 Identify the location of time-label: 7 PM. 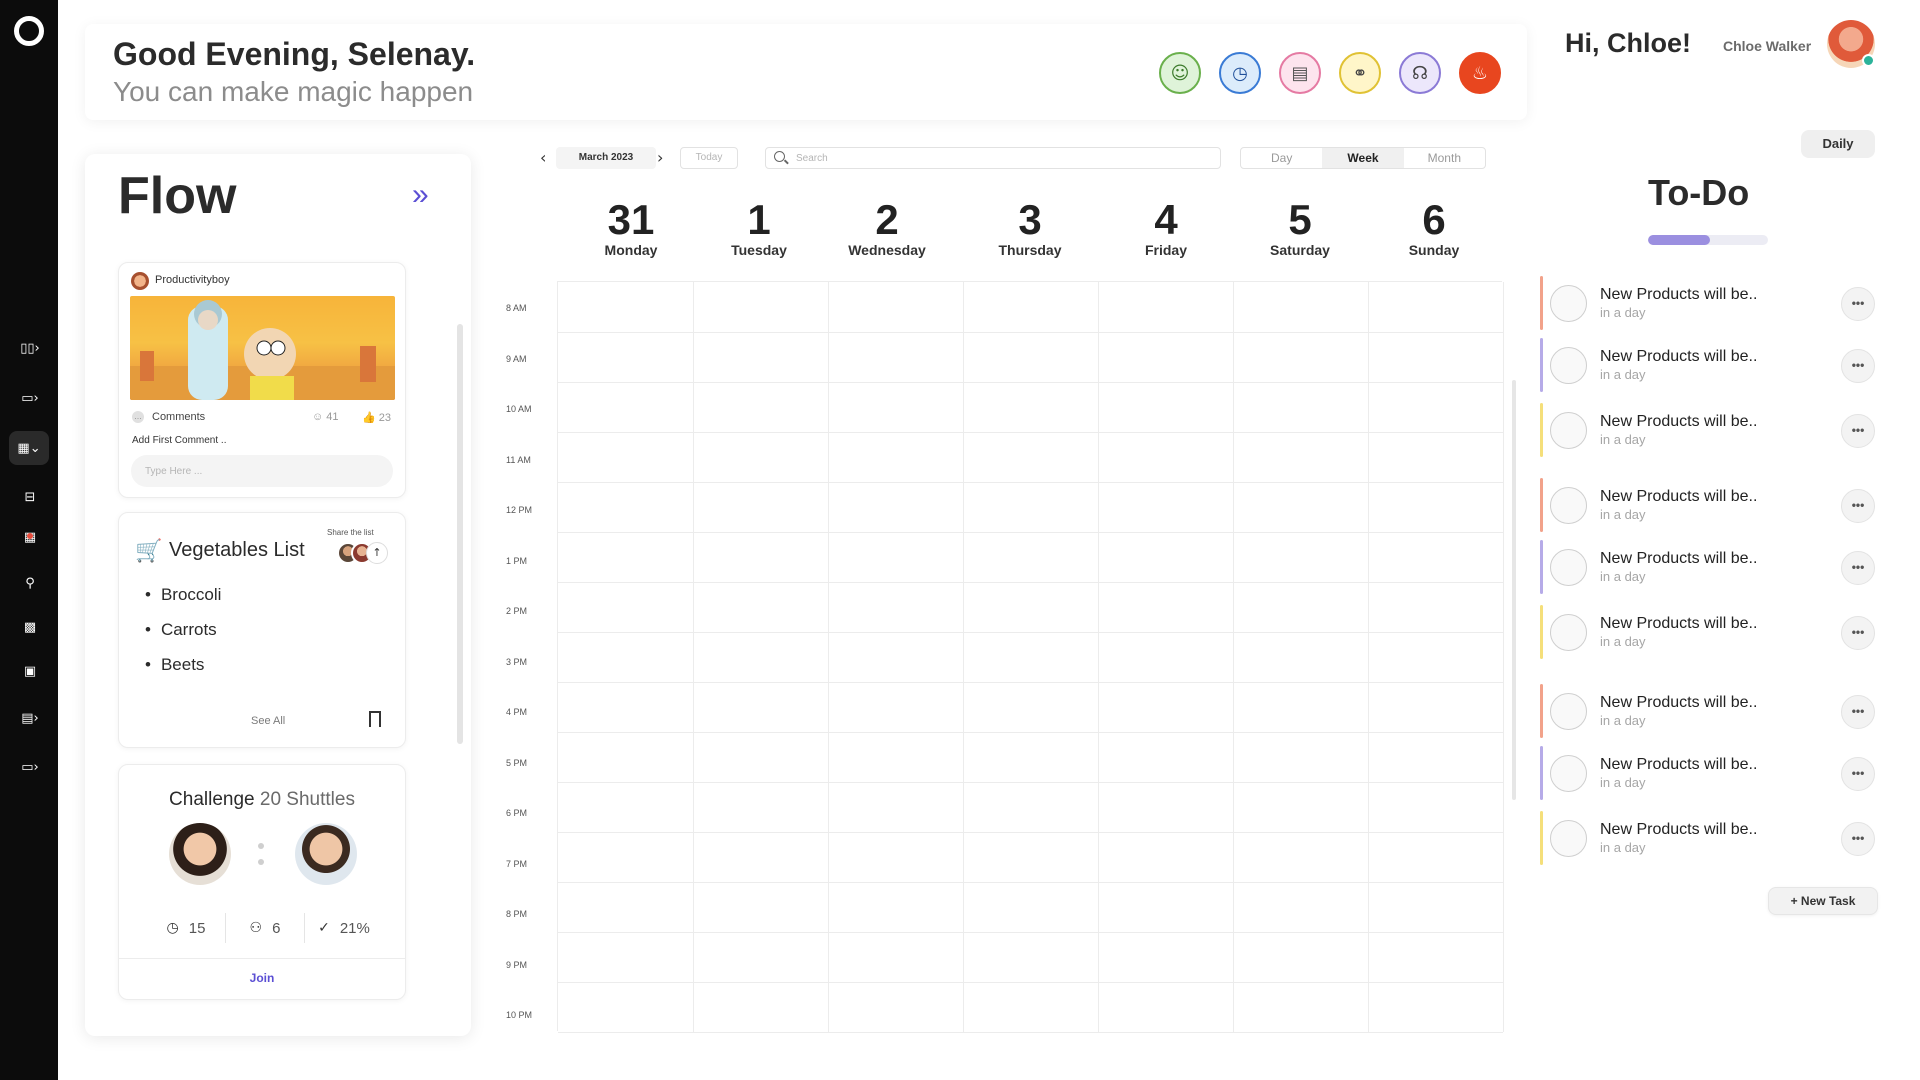
(517, 864).